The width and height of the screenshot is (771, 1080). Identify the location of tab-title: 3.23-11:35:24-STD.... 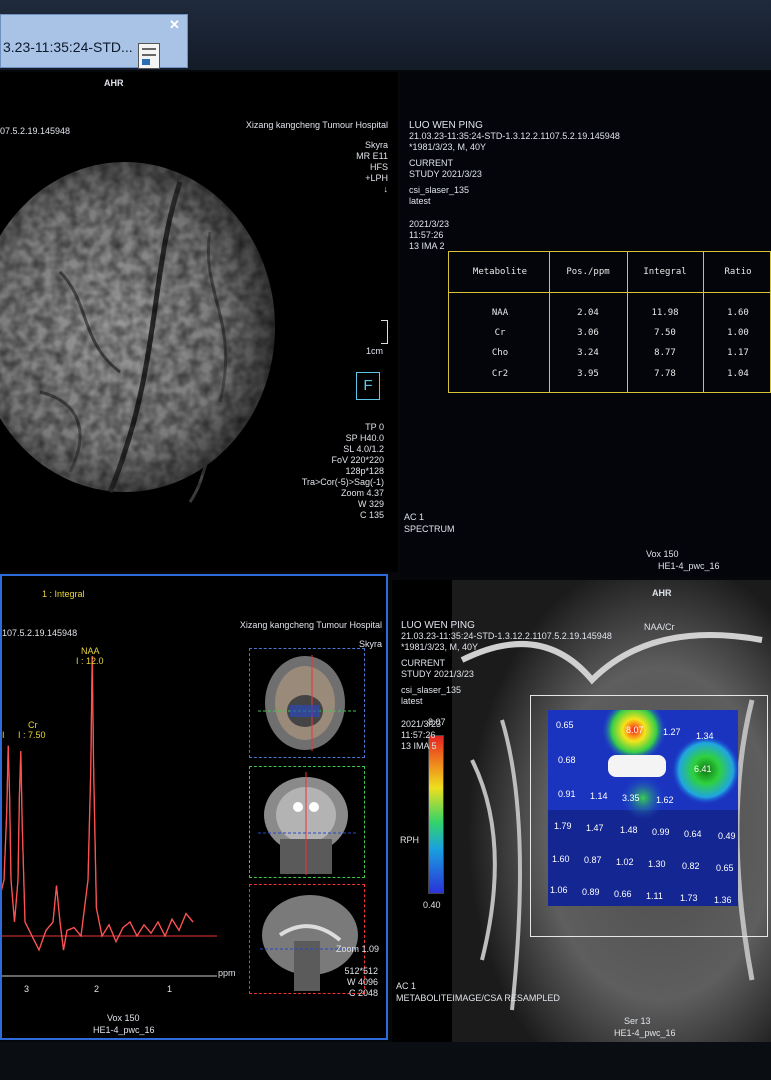
(68, 47).